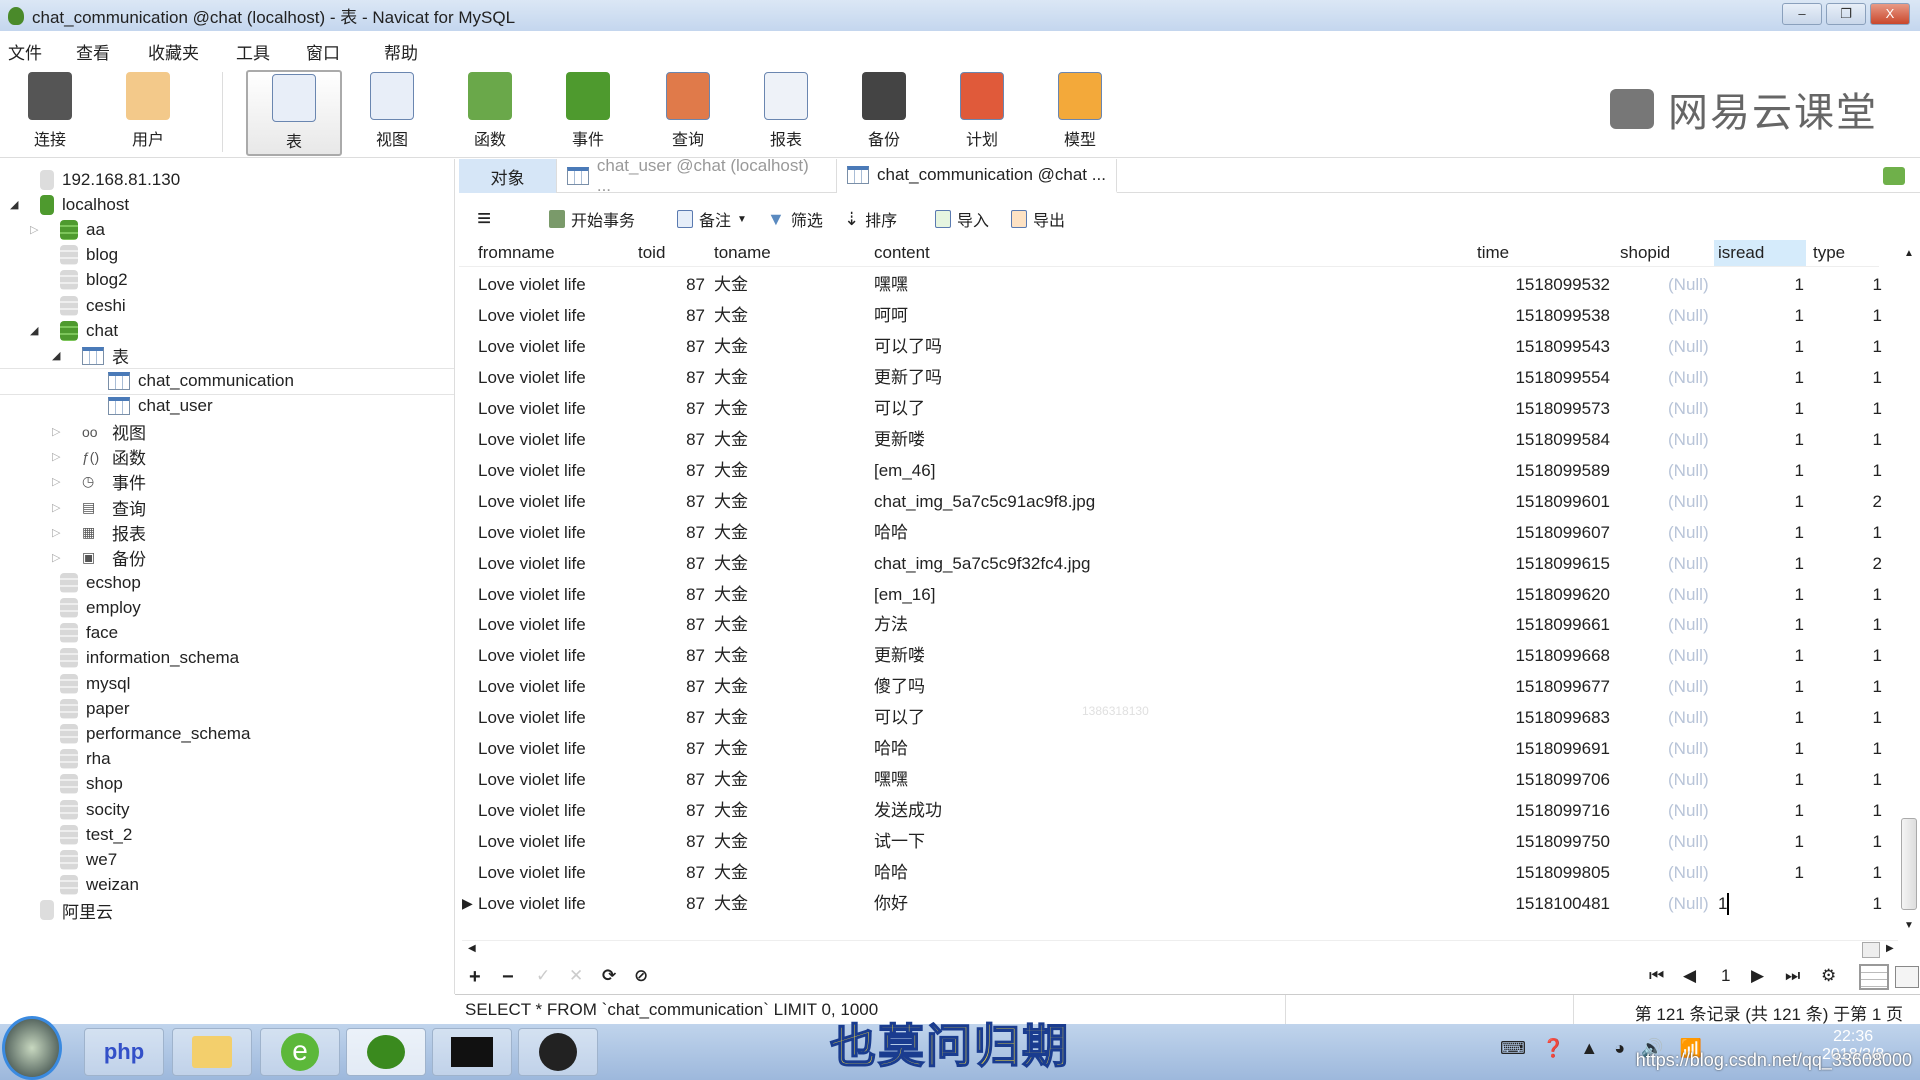  I want to click on cell-time: 1518099677, so click(1540, 686).